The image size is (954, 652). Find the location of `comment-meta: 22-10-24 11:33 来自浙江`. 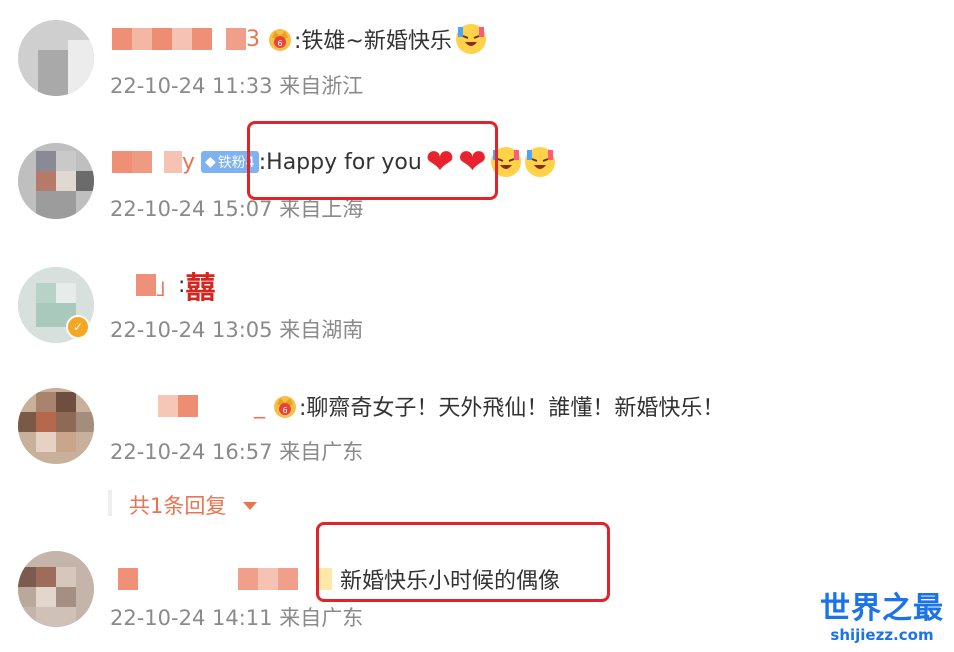

comment-meta: 22-10-24 11:33 来自浙江 is located at coordinates (236, 85).